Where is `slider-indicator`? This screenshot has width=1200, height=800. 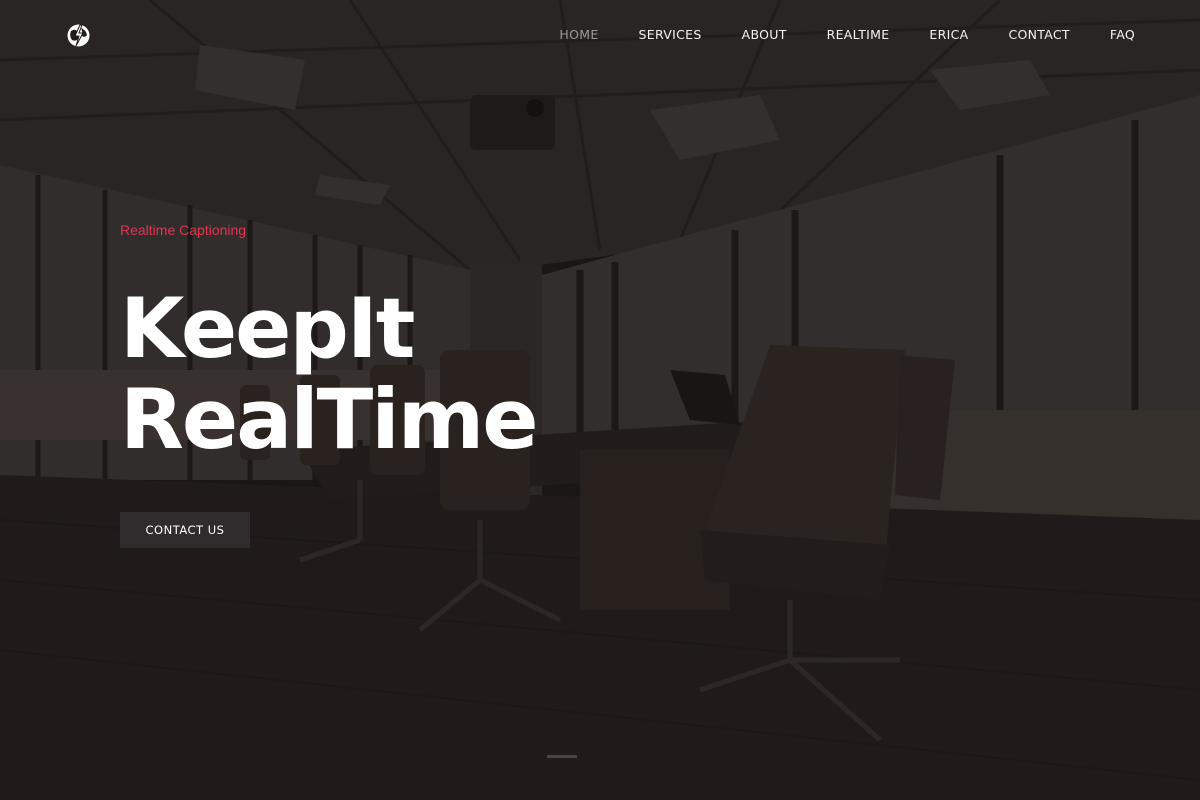 slider-indicator is located at coordinates (562, 756).